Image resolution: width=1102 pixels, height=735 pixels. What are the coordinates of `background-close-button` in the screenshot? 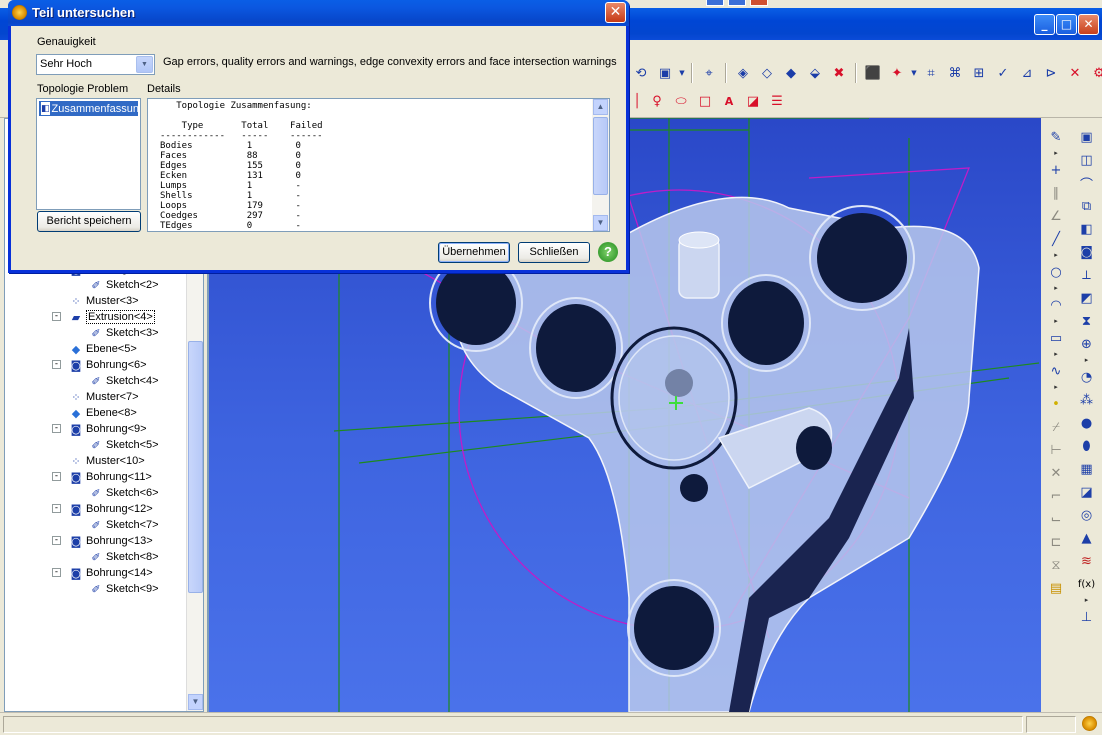 It's located at (759, 3).